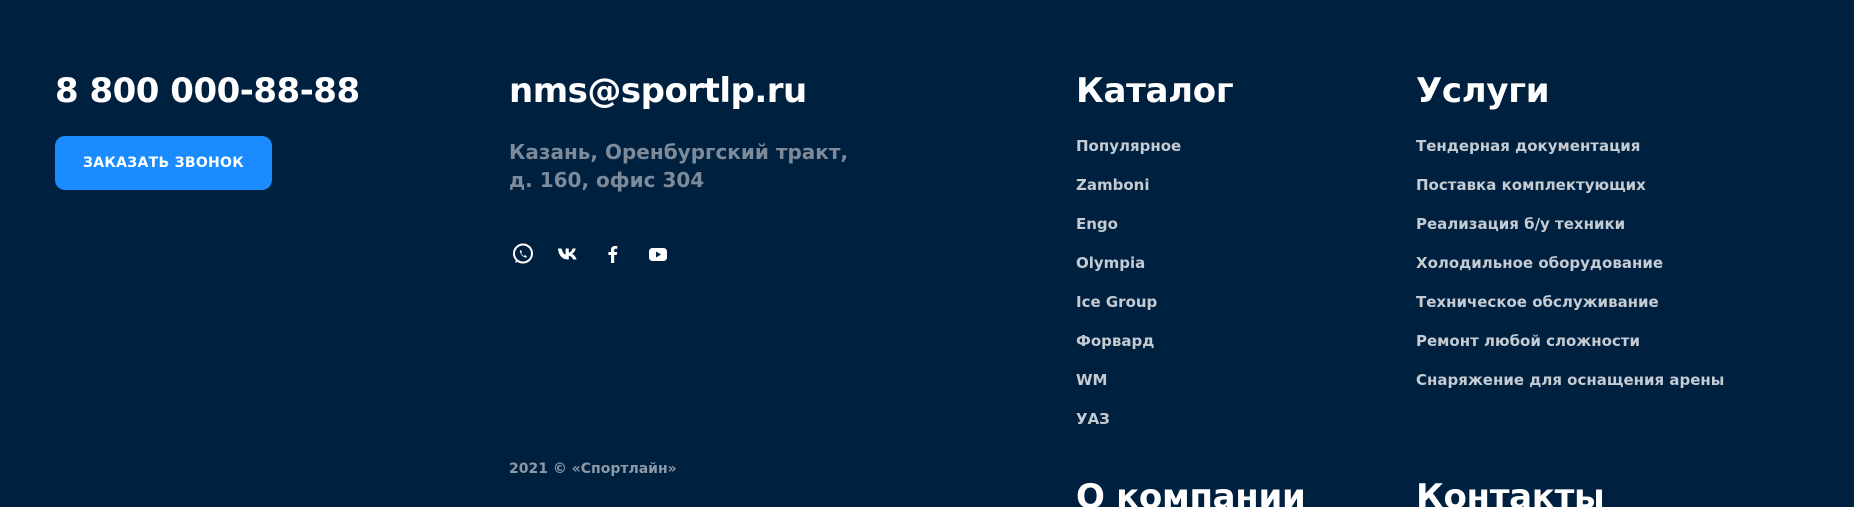  Describe the element at coordinates (1570, 233) in the screenshot. I see `services-item-used-equipment: Реализация б/у техники` at that location.